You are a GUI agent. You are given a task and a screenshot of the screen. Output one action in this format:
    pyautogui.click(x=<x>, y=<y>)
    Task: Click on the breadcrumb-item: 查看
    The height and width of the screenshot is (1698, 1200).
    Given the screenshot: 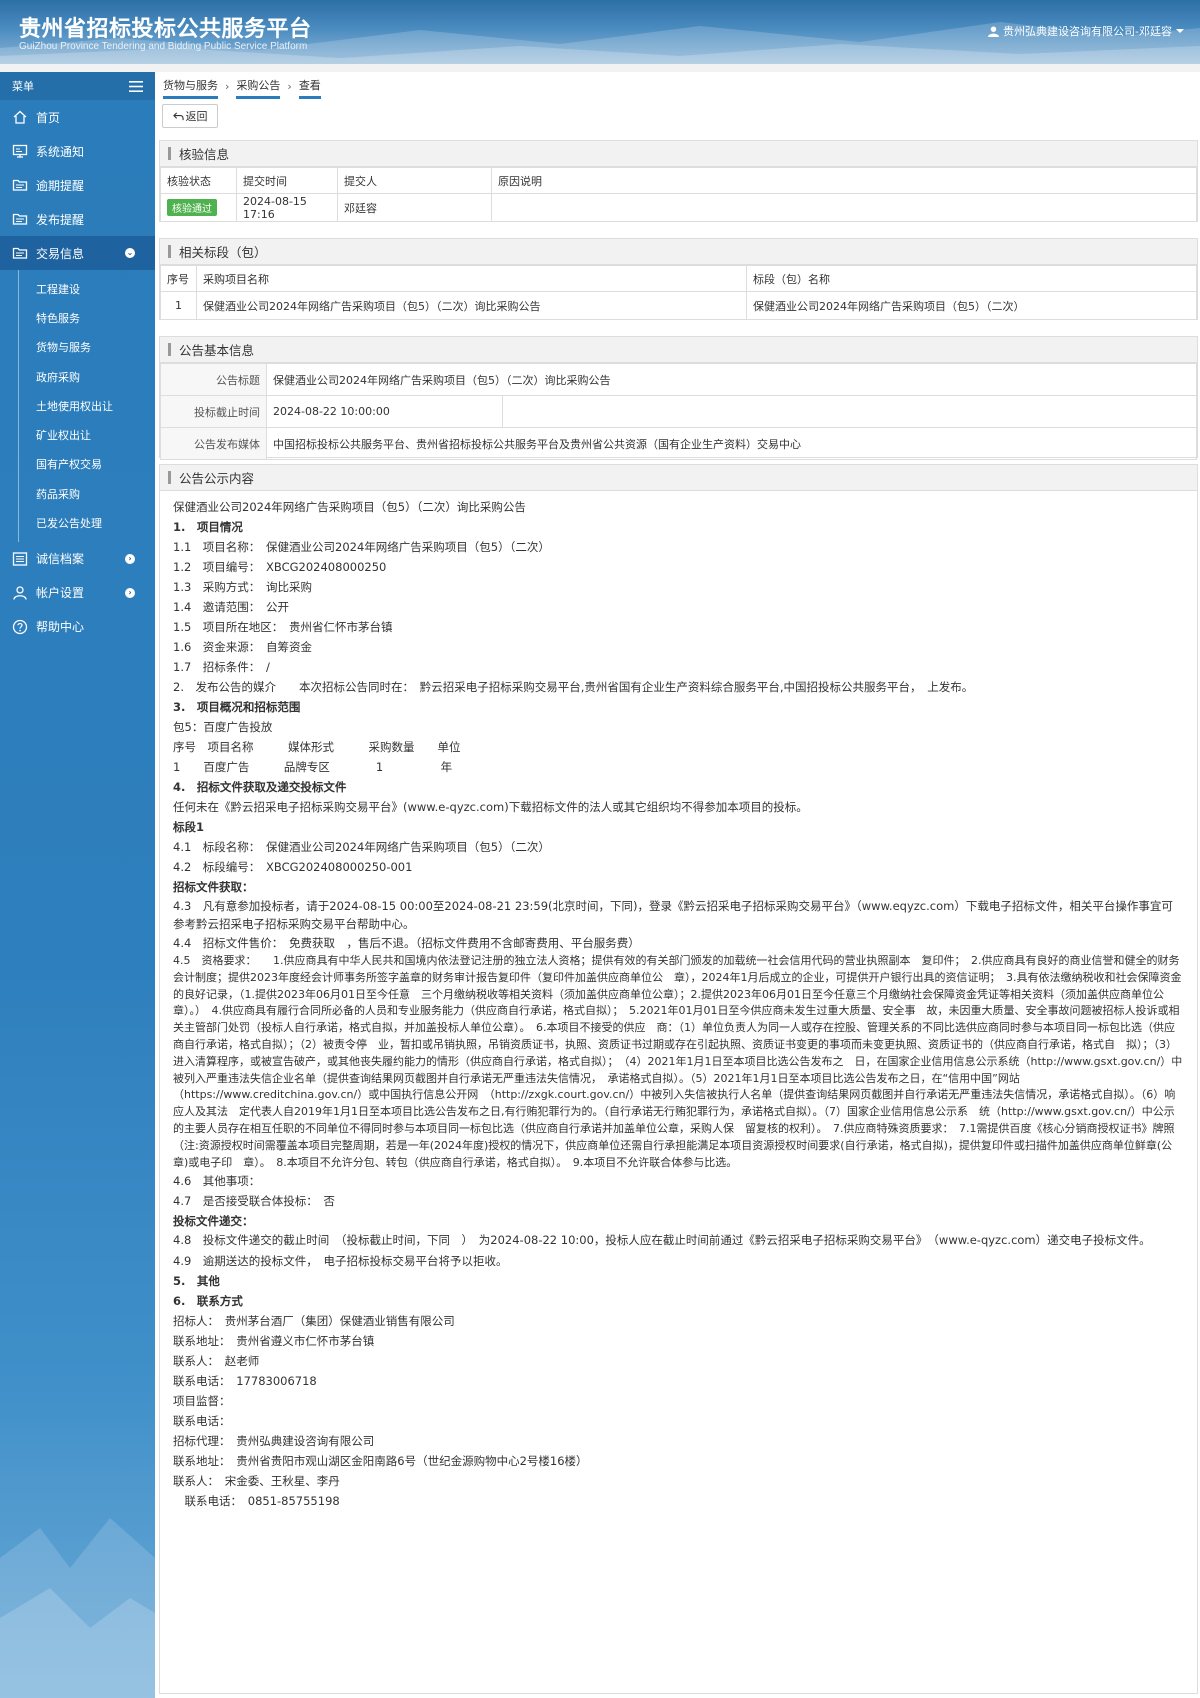 What is the action you would take?
    pyautogui.click(x=309, y=88)
    